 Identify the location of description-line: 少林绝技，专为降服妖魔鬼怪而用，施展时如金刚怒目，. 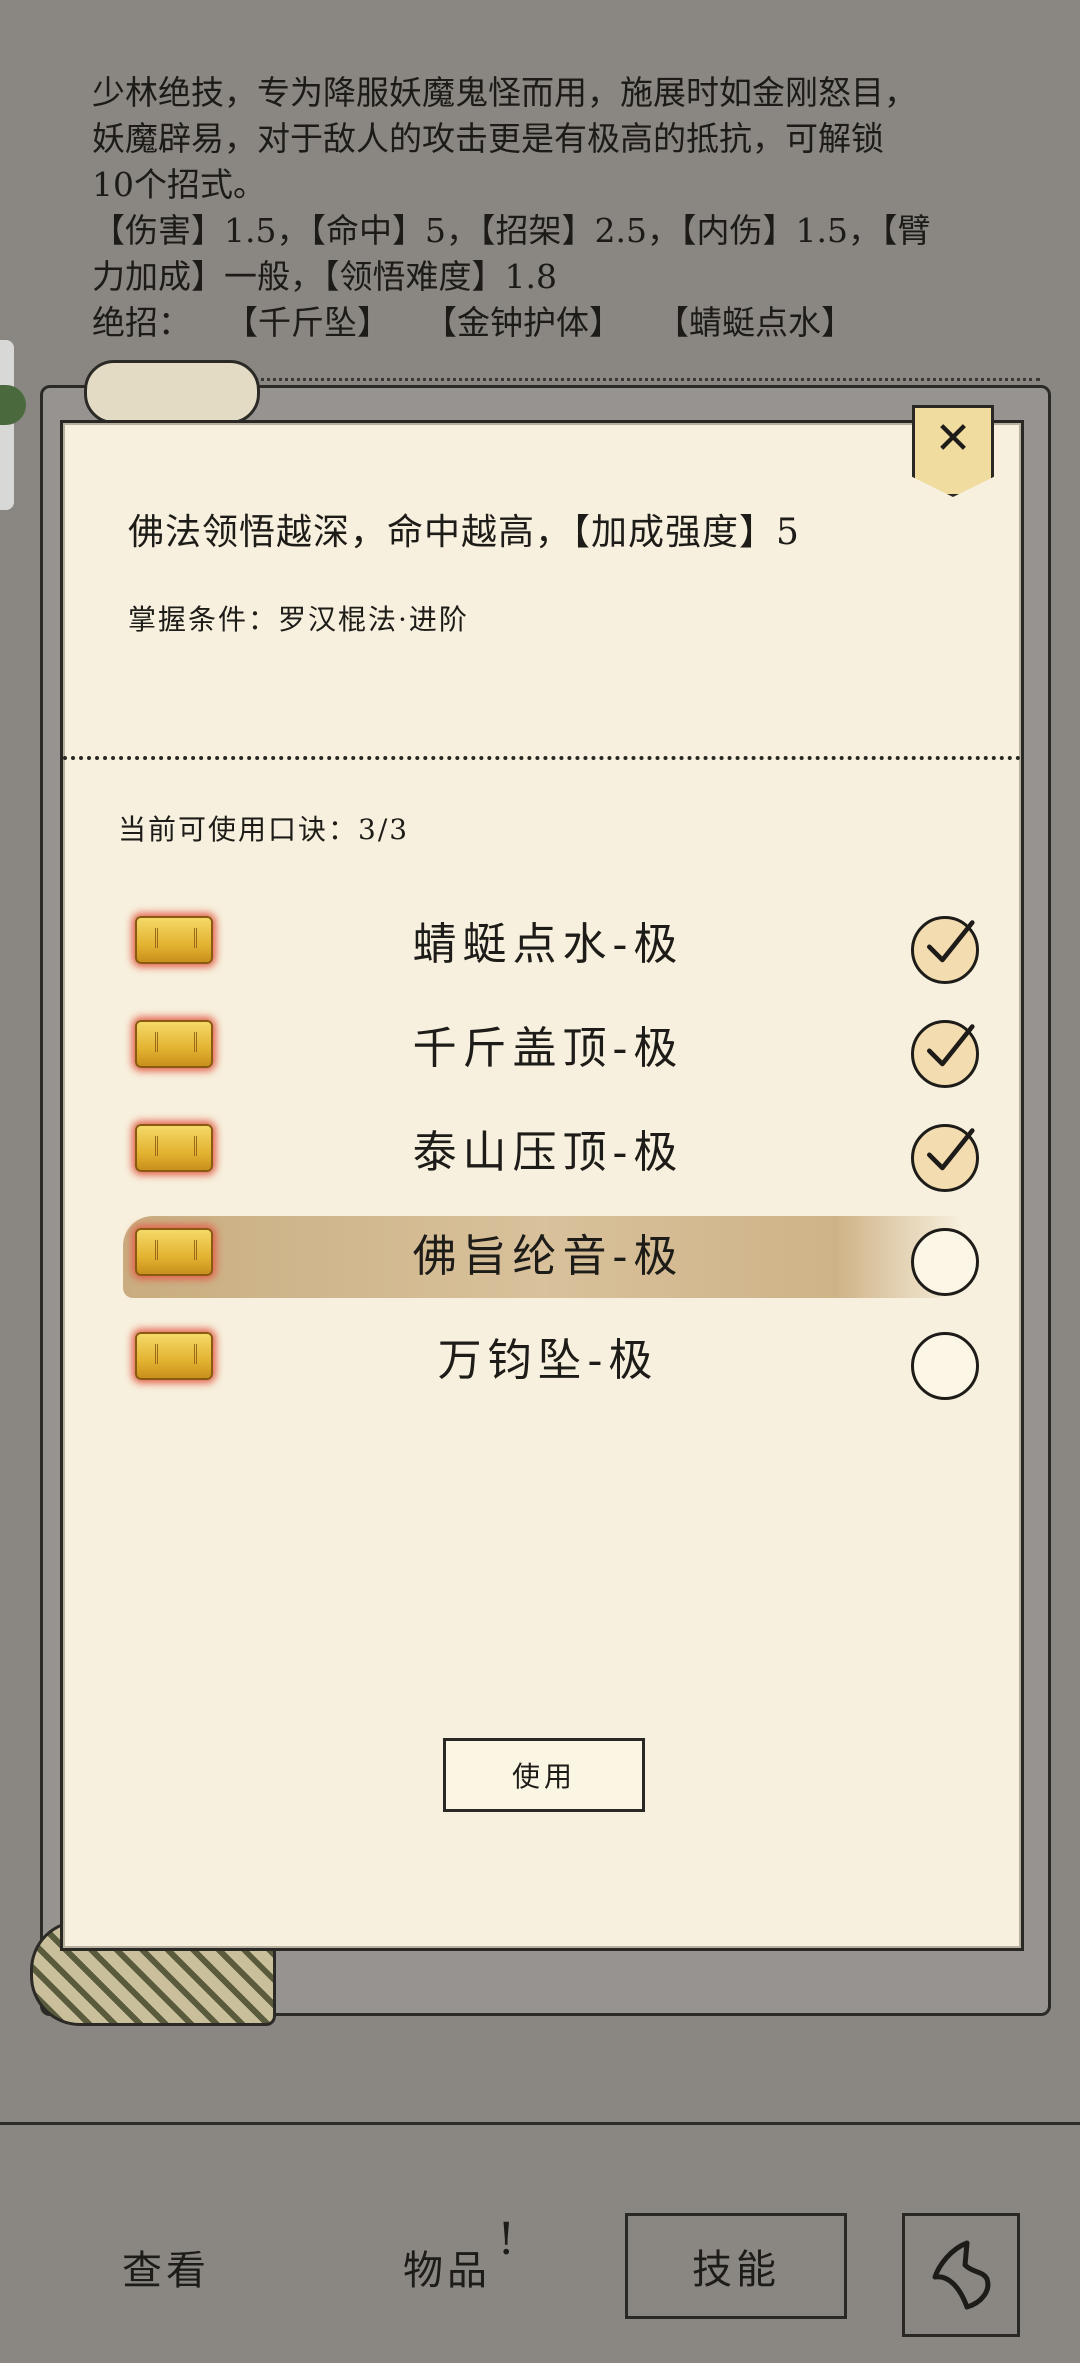
(504, 92).